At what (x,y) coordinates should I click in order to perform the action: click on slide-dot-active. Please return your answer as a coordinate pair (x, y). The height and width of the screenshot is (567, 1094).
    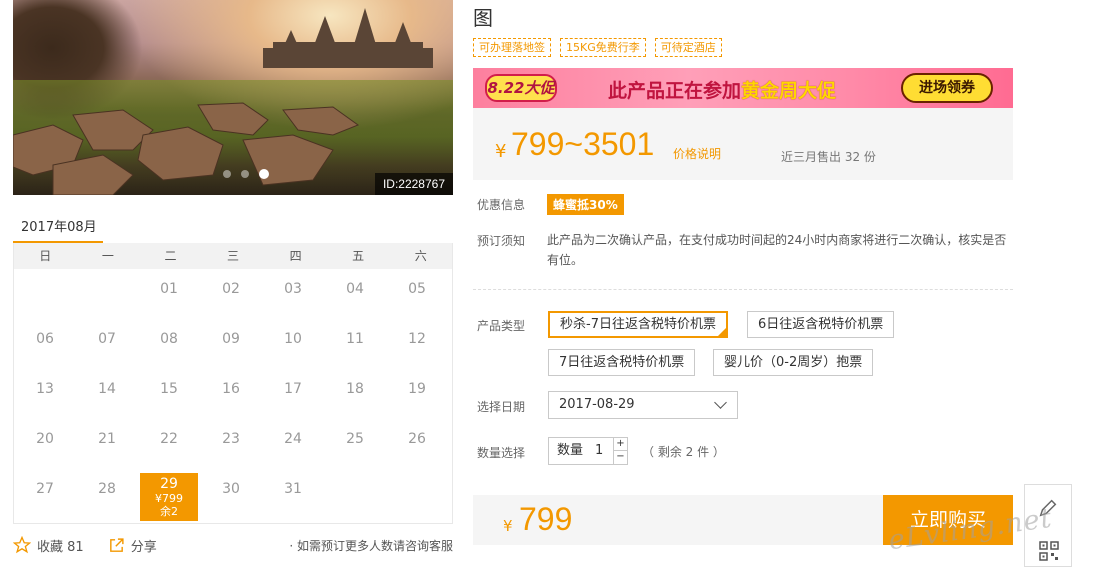
    Looking at the image, I should click on (264, 174).